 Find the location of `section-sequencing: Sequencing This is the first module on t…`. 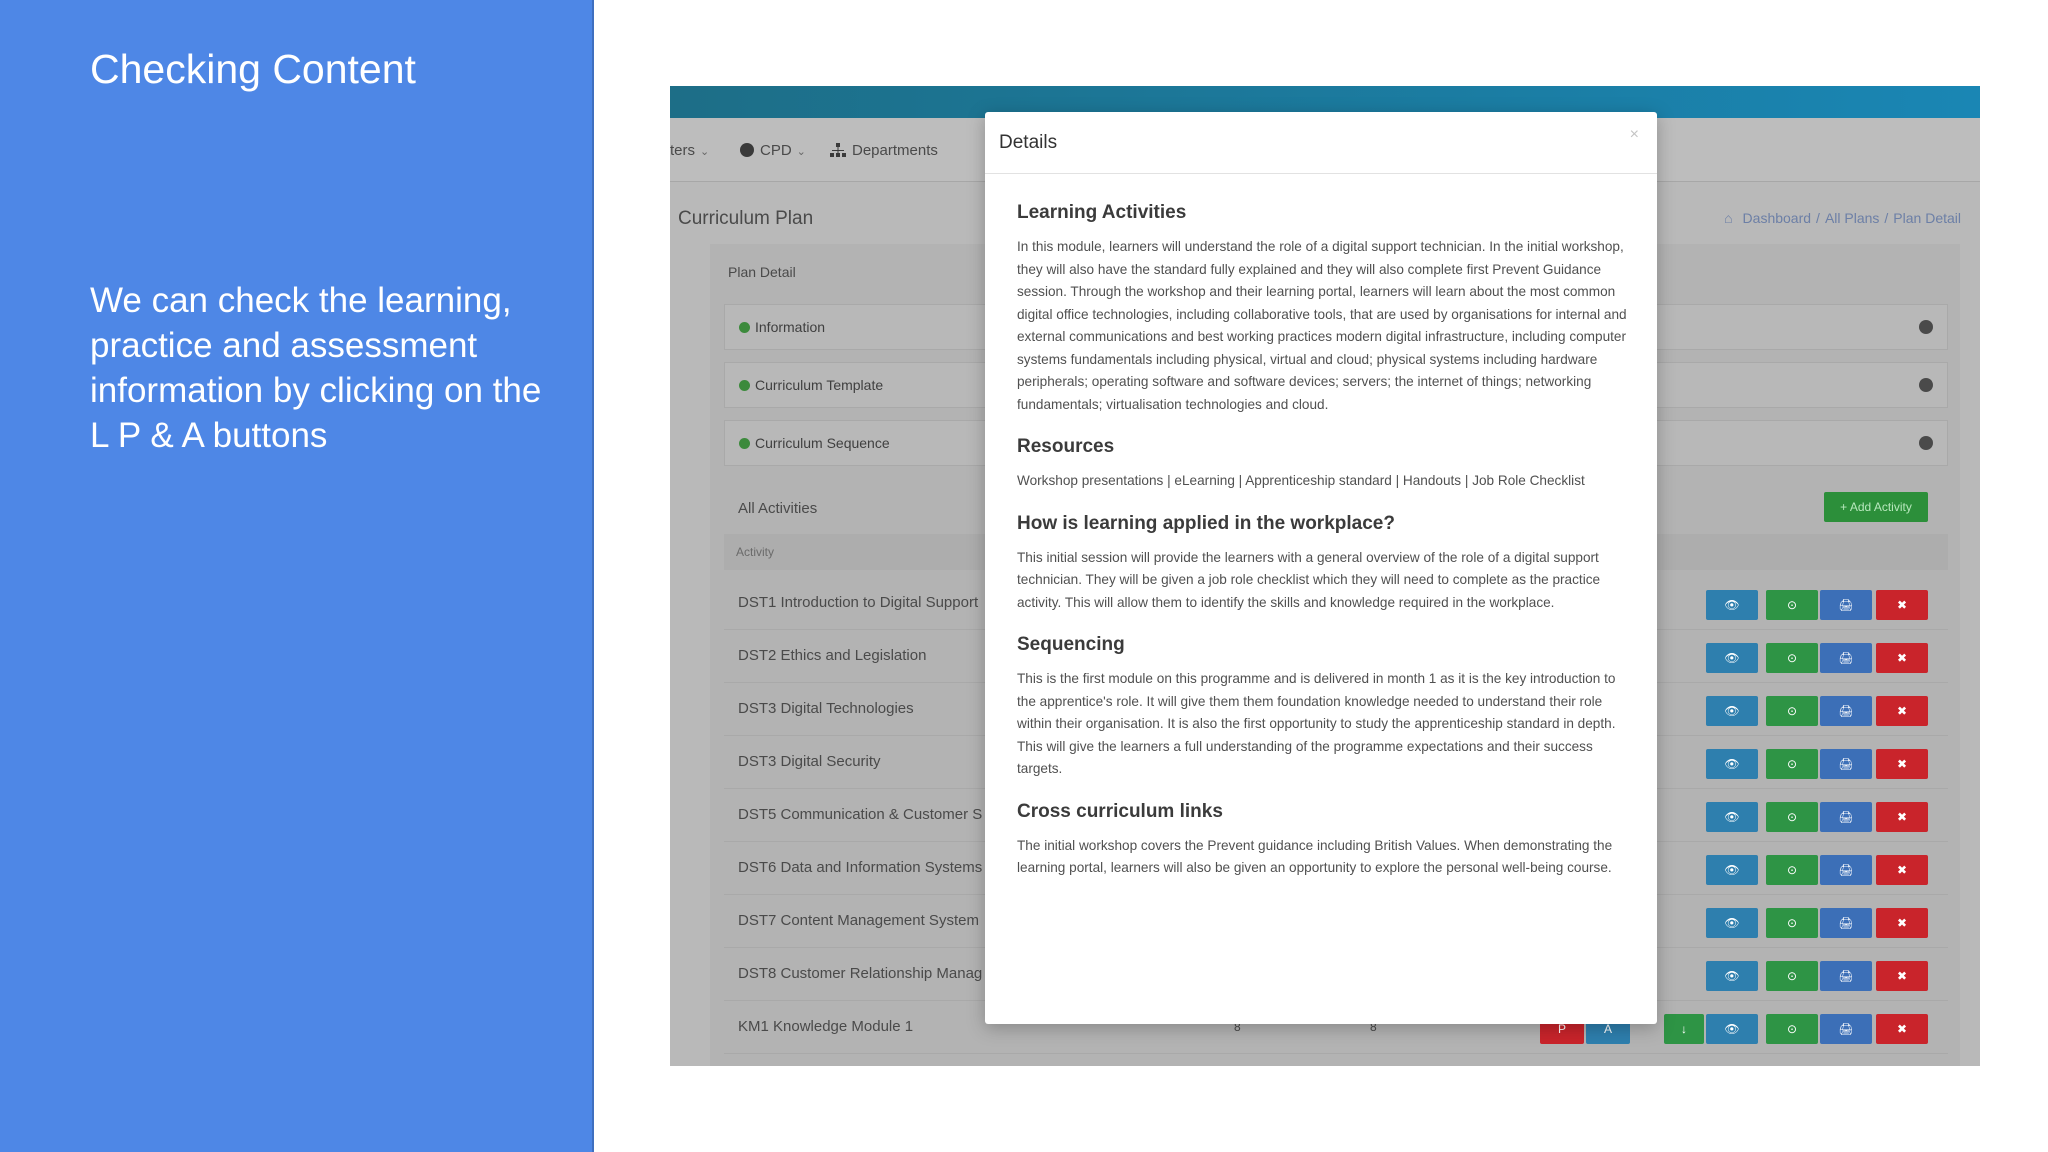

section-sequencing: Sequencing This is the first module on t… is located at coordinates (1323, 707).